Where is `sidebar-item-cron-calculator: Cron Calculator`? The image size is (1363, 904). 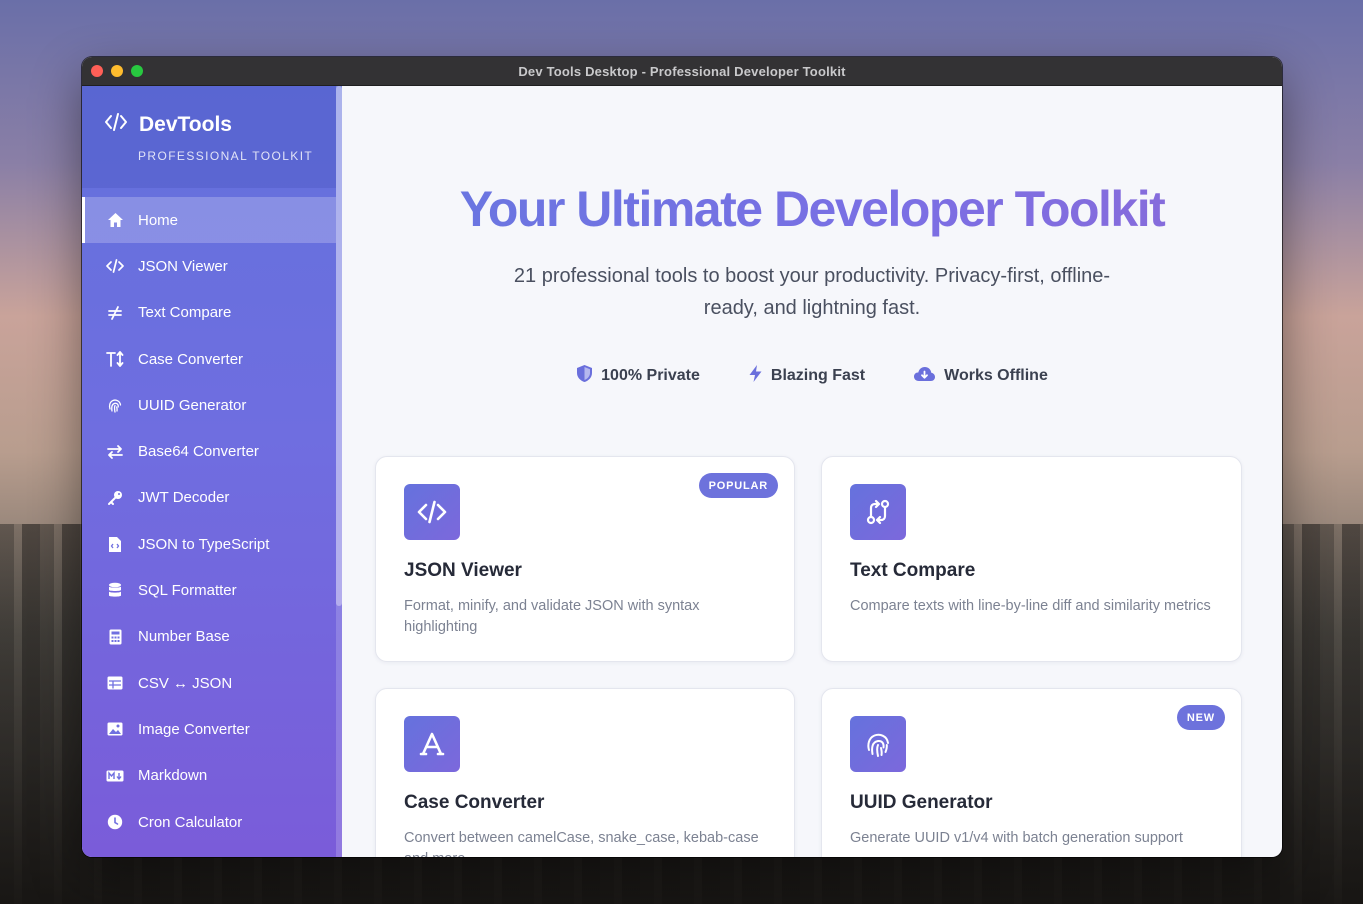 sidebar-item-cron-calculator: Cron Calculator is located at coordinates (209, 822).